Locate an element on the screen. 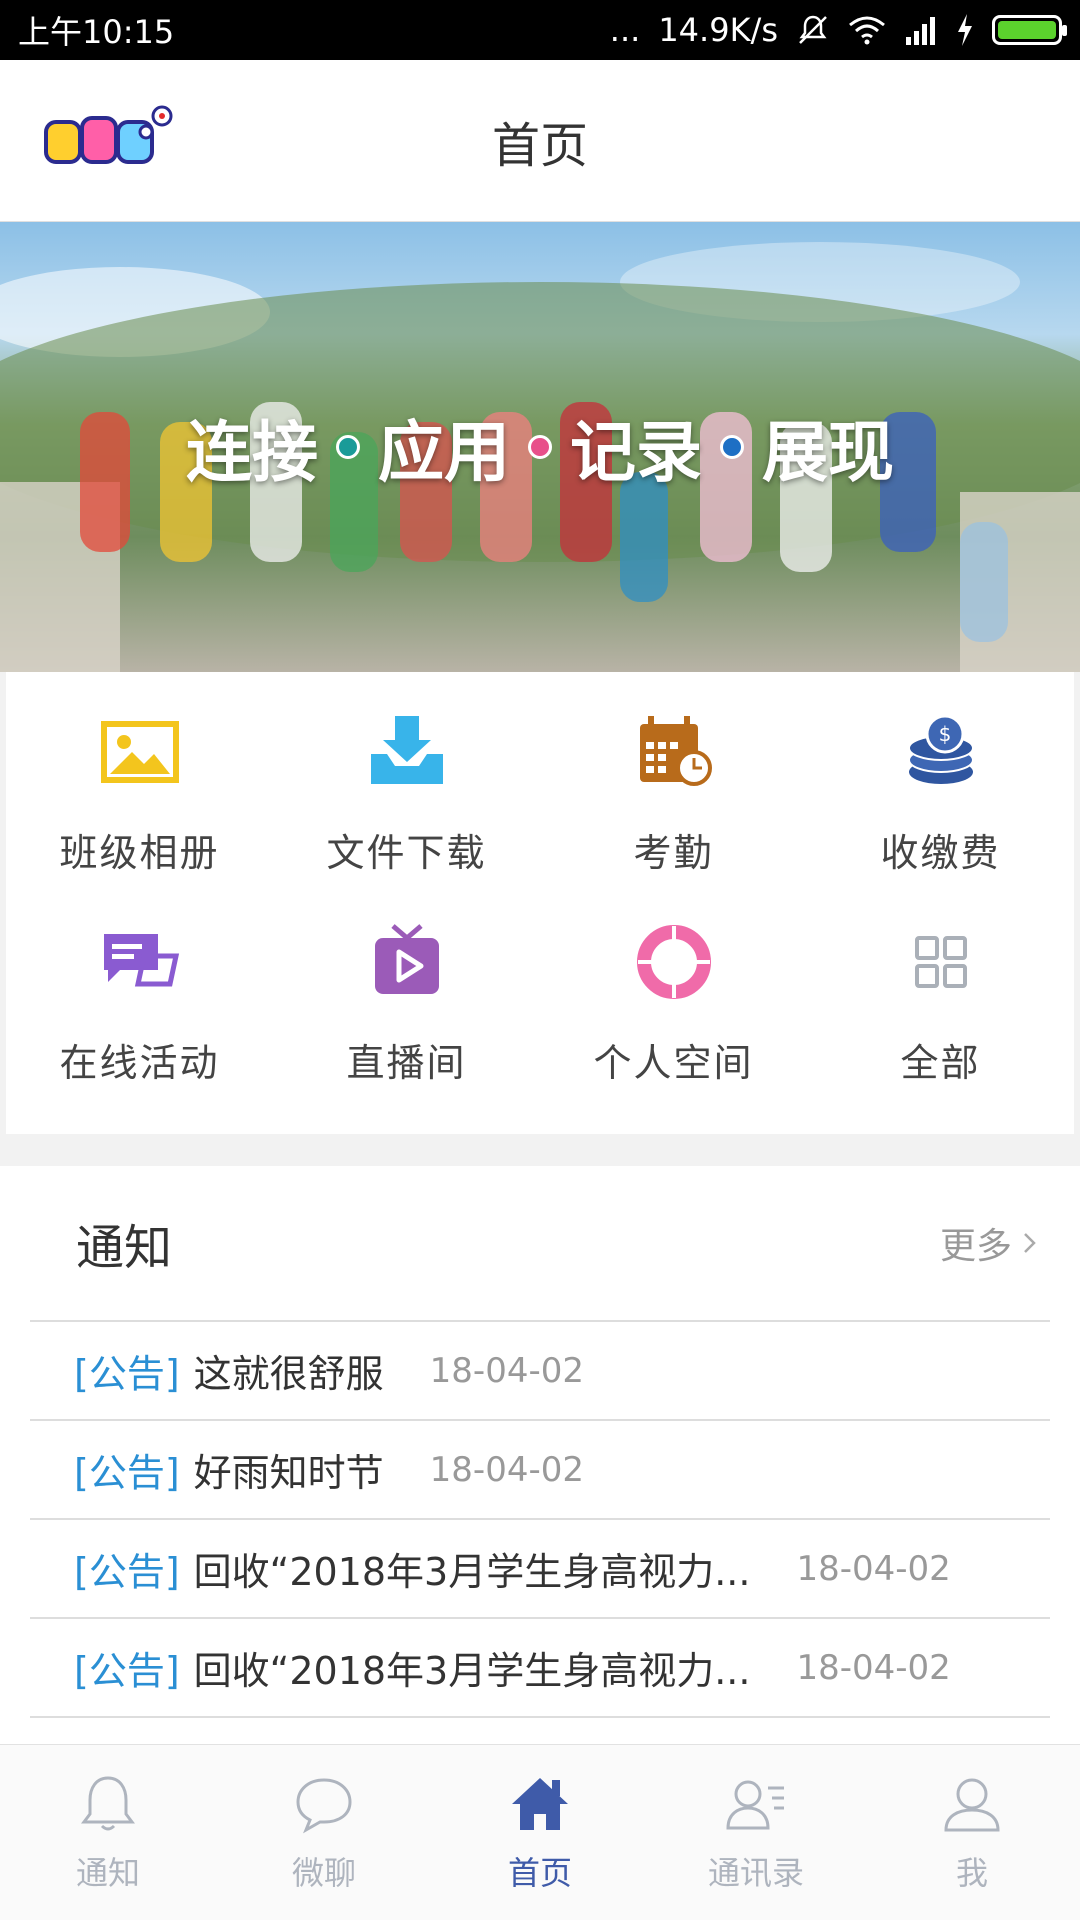 This screenshot has height=1920, width=1080. grid-item-personal-space: 个人空间 is located at coordinates (673, 1009).